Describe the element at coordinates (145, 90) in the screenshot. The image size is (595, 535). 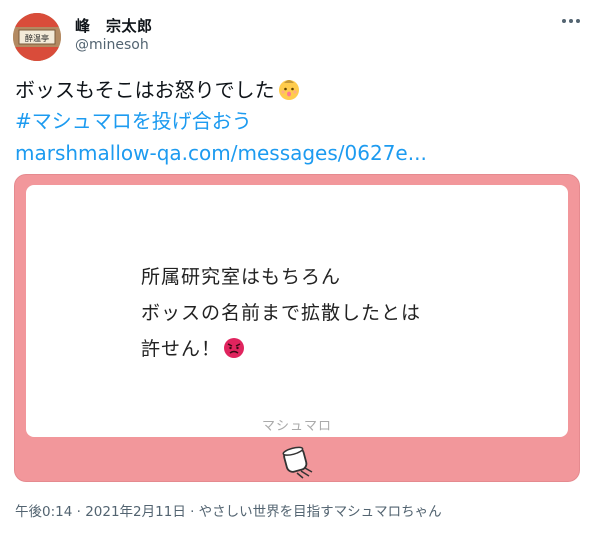
I see `tweet-text: ボッスもそこはお怒りでした` at that location.